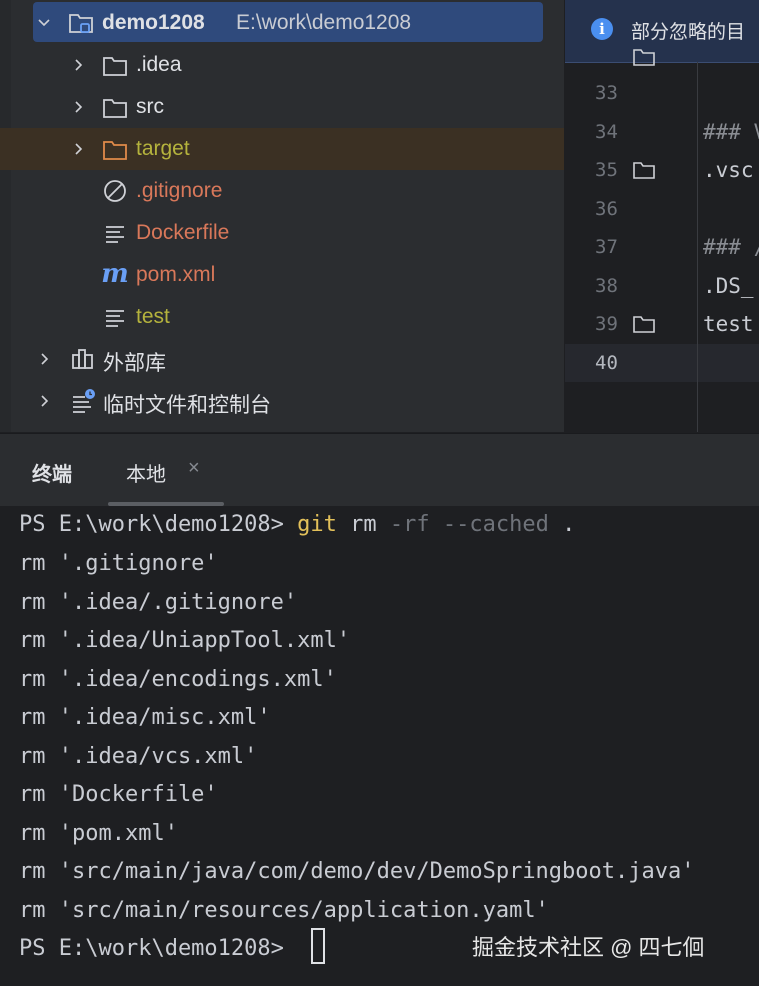 The height and width of the screenshot is (986, 759). What do you see at coordinates (606, 93) in the screenshot?
I see `line-number: 33` at bounding box center [606, 93].